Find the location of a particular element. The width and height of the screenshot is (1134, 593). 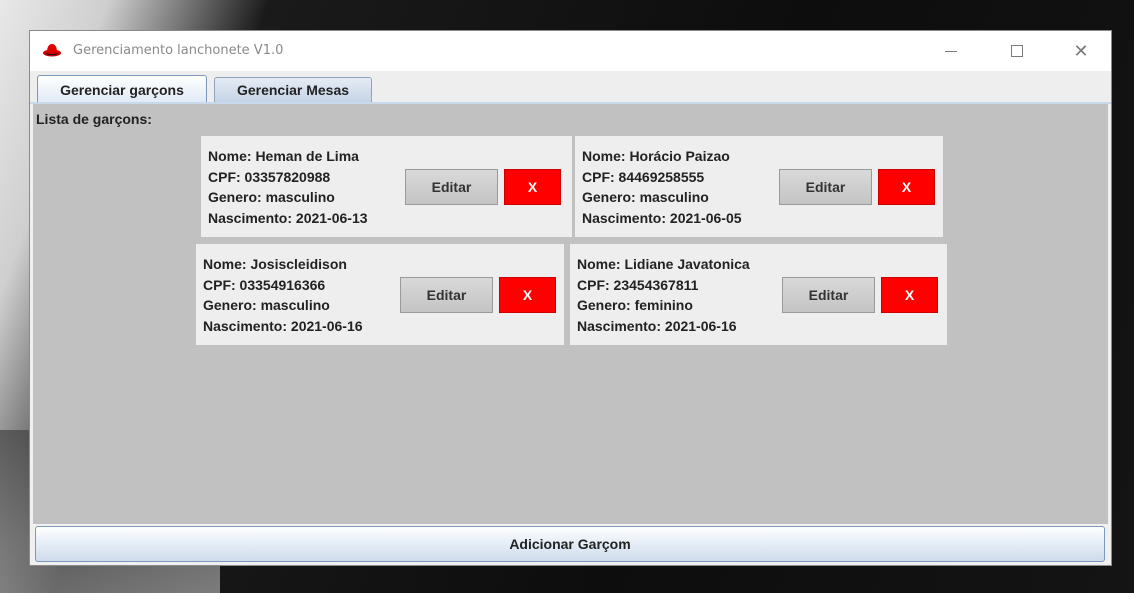

title-bar: Gerenciamento lanchonete V1.0 ✕ is located at coordinates (570, 51).